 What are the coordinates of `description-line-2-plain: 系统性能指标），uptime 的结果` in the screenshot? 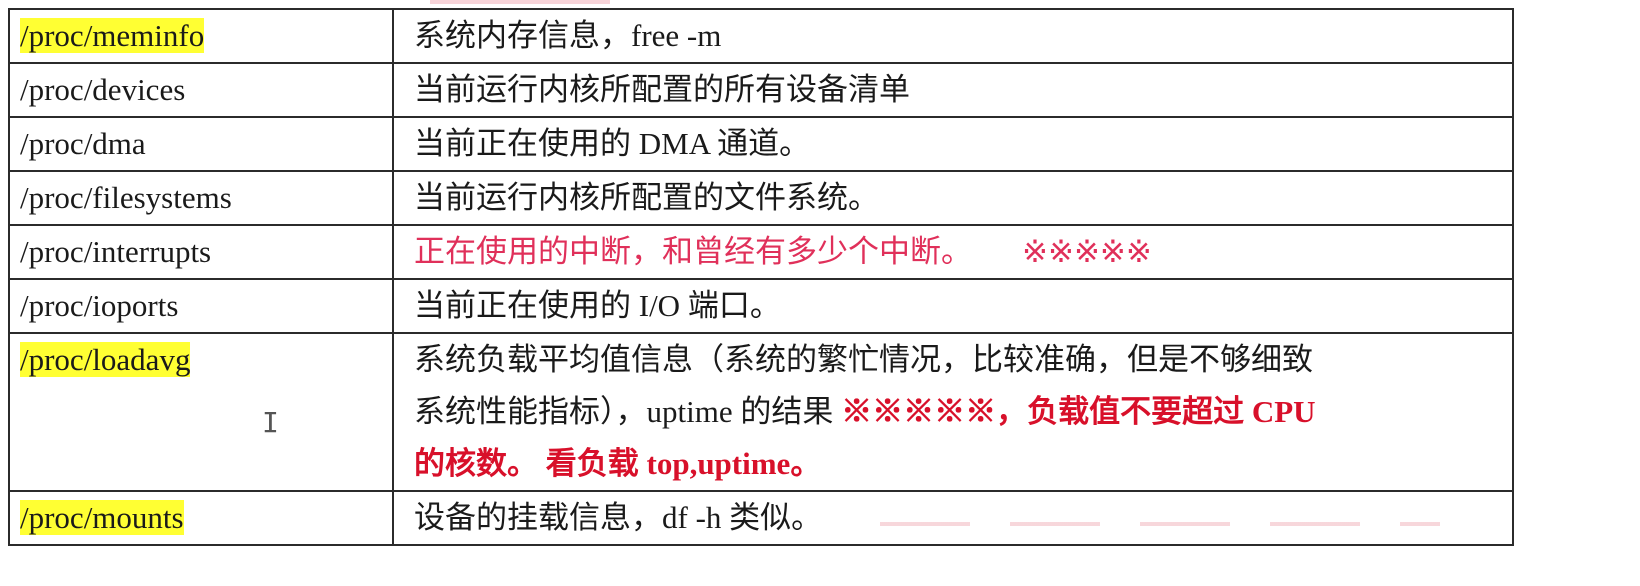 It's located at (628, 411).